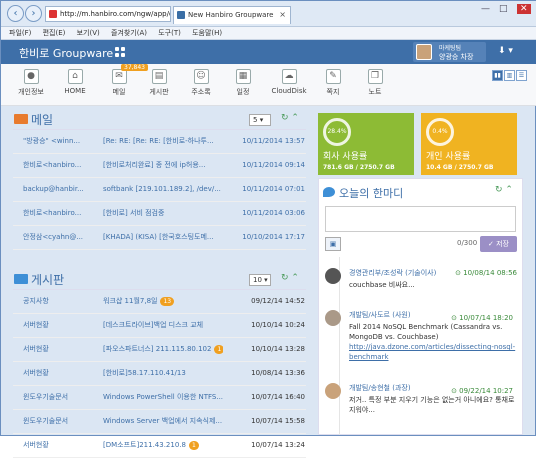  What do you see at coordinates (169, 33) in the screenshot?
I see `menu-tools: 도구(T)` at bounding box center [169, 33].